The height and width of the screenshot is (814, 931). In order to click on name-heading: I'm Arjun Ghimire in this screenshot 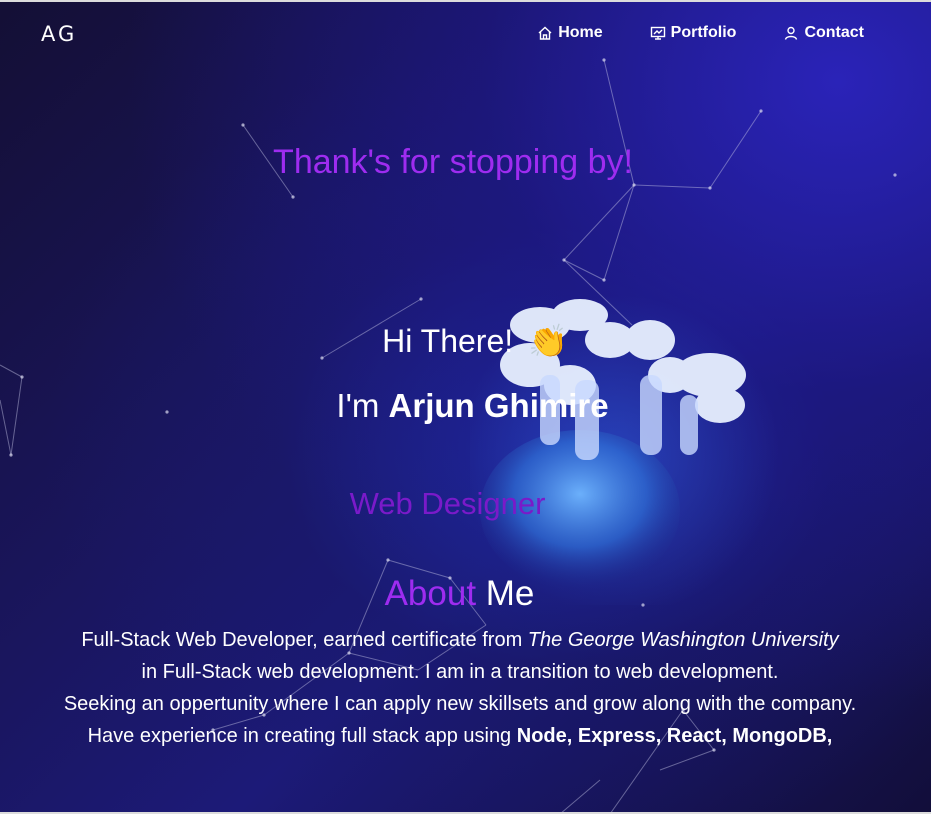, I will do `click(465, 406)`.